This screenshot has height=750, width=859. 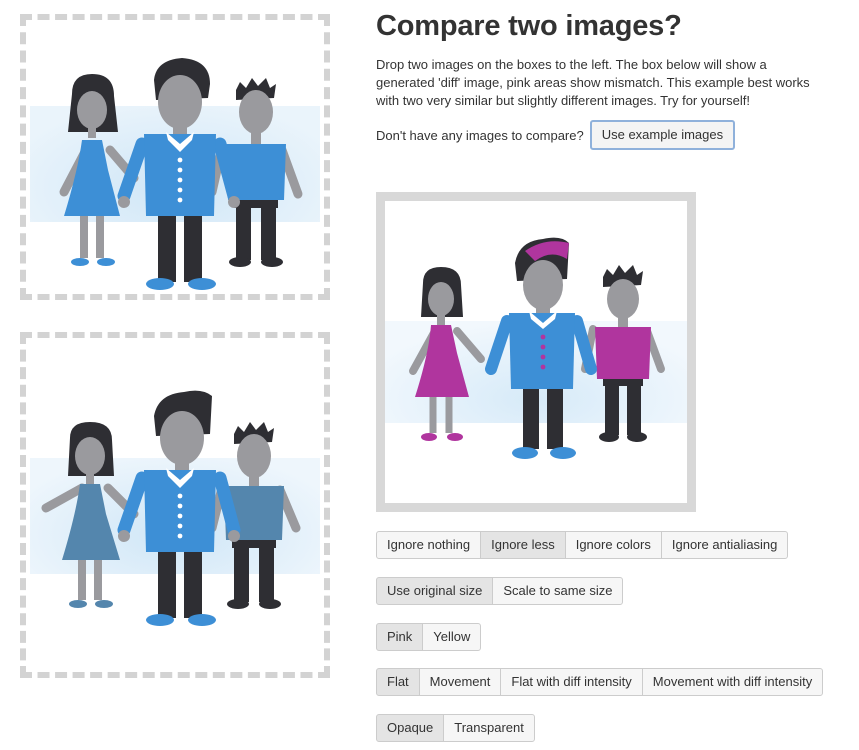 What do you see at coordinates (523, 545) in the screenshot?
I see `ignore-less-button: Ignore less` at bounding box center [523, 545].